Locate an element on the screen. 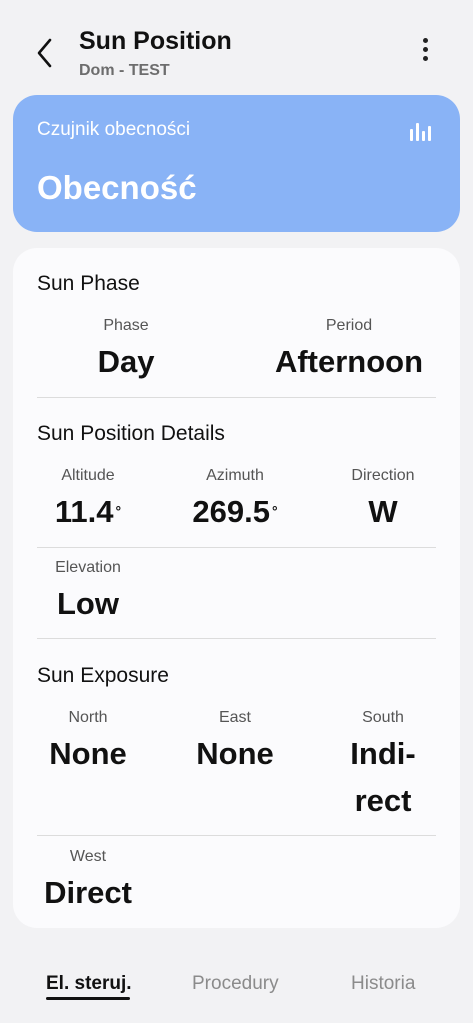 The width and height of the screenshot is (473, 1023). azimuth-cell: Azimuth 269.5 ° is located at coordinates (235, 501).